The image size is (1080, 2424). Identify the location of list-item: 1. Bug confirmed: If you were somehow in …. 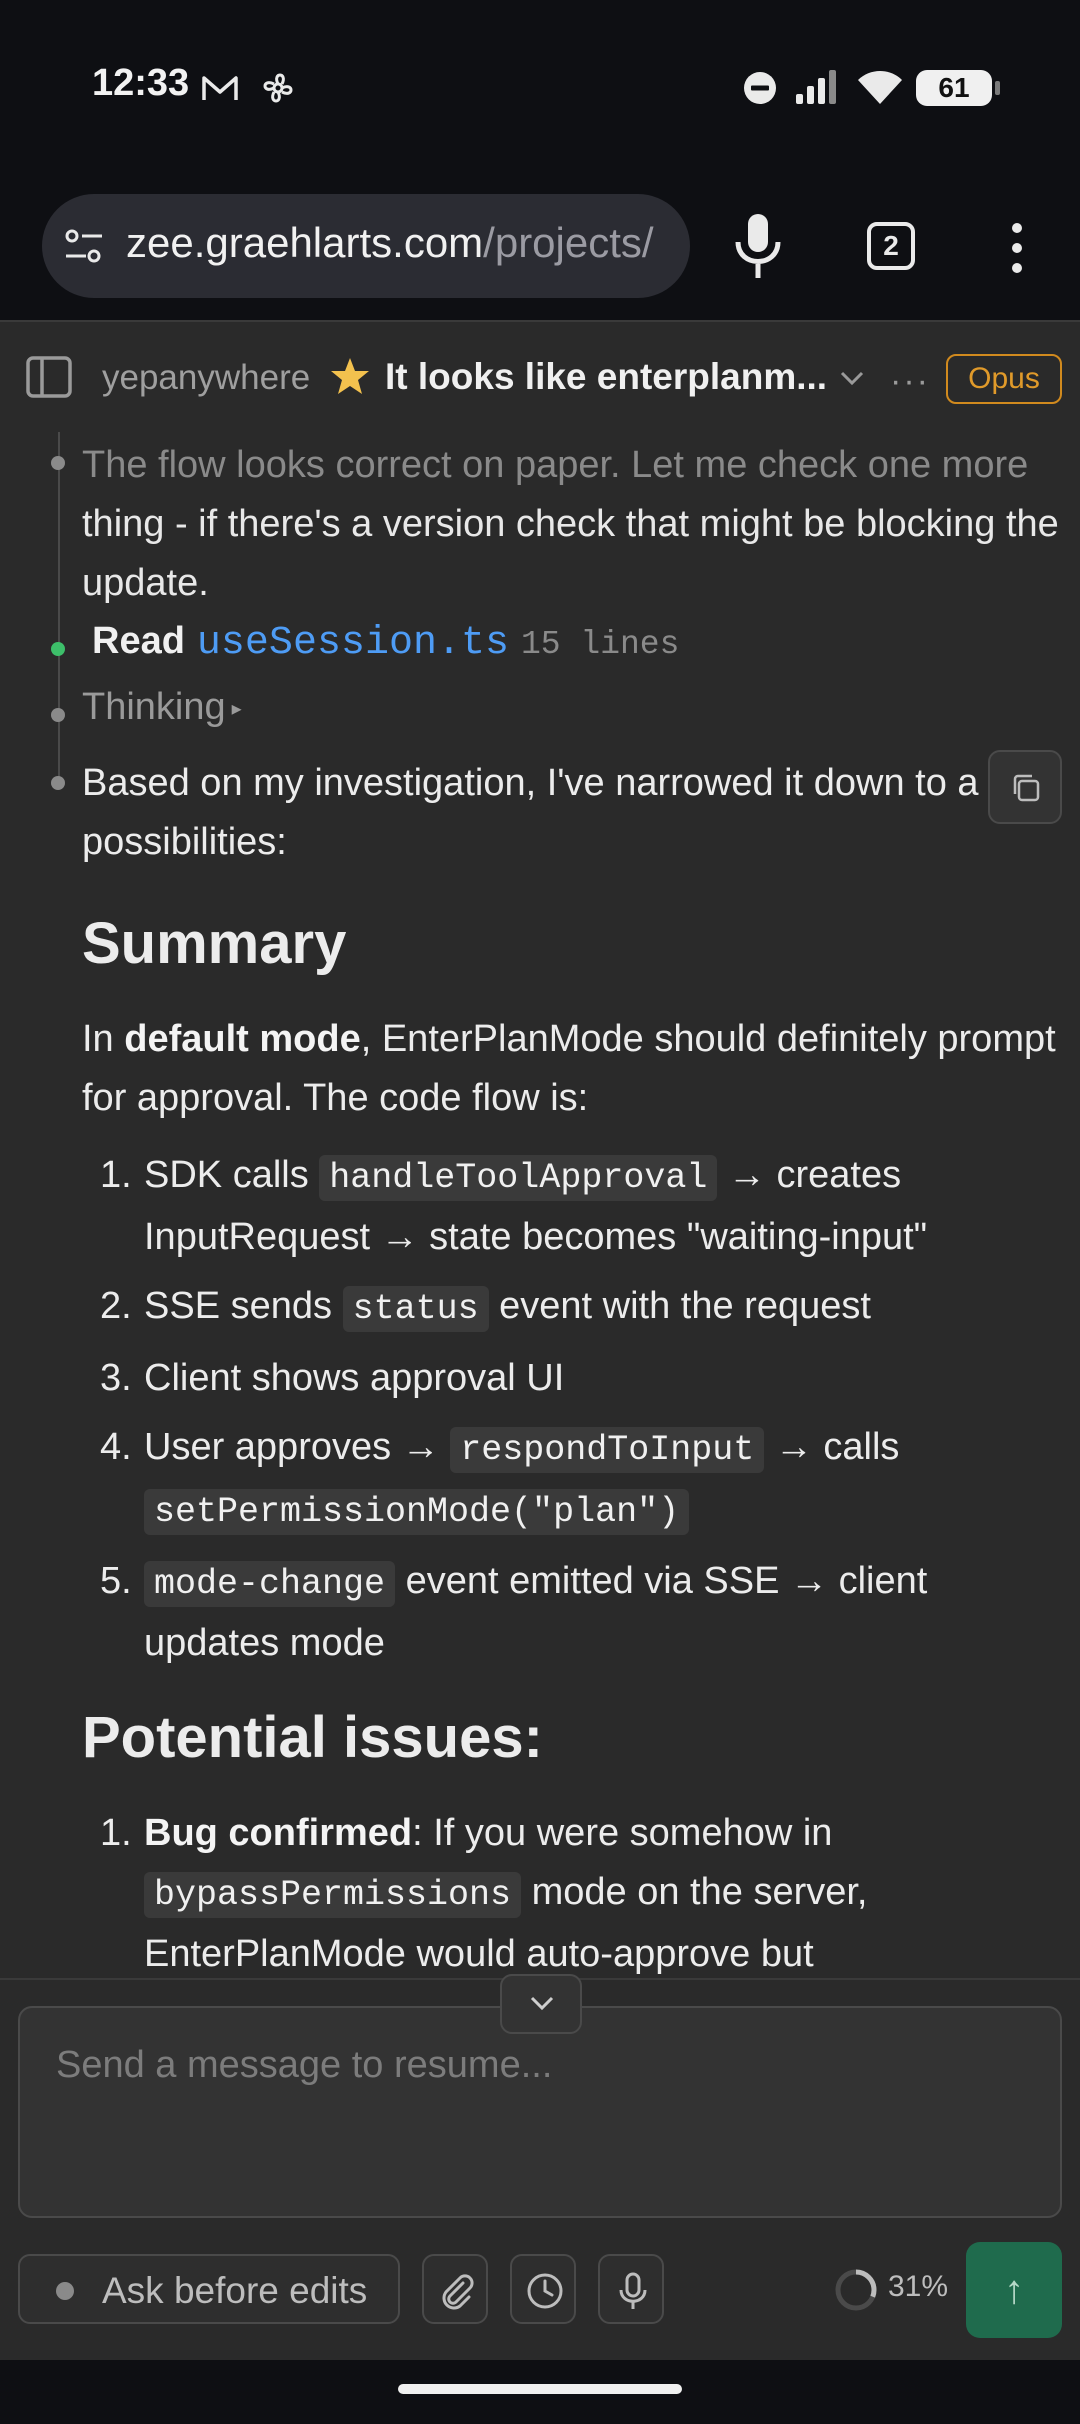
(580, 1891).